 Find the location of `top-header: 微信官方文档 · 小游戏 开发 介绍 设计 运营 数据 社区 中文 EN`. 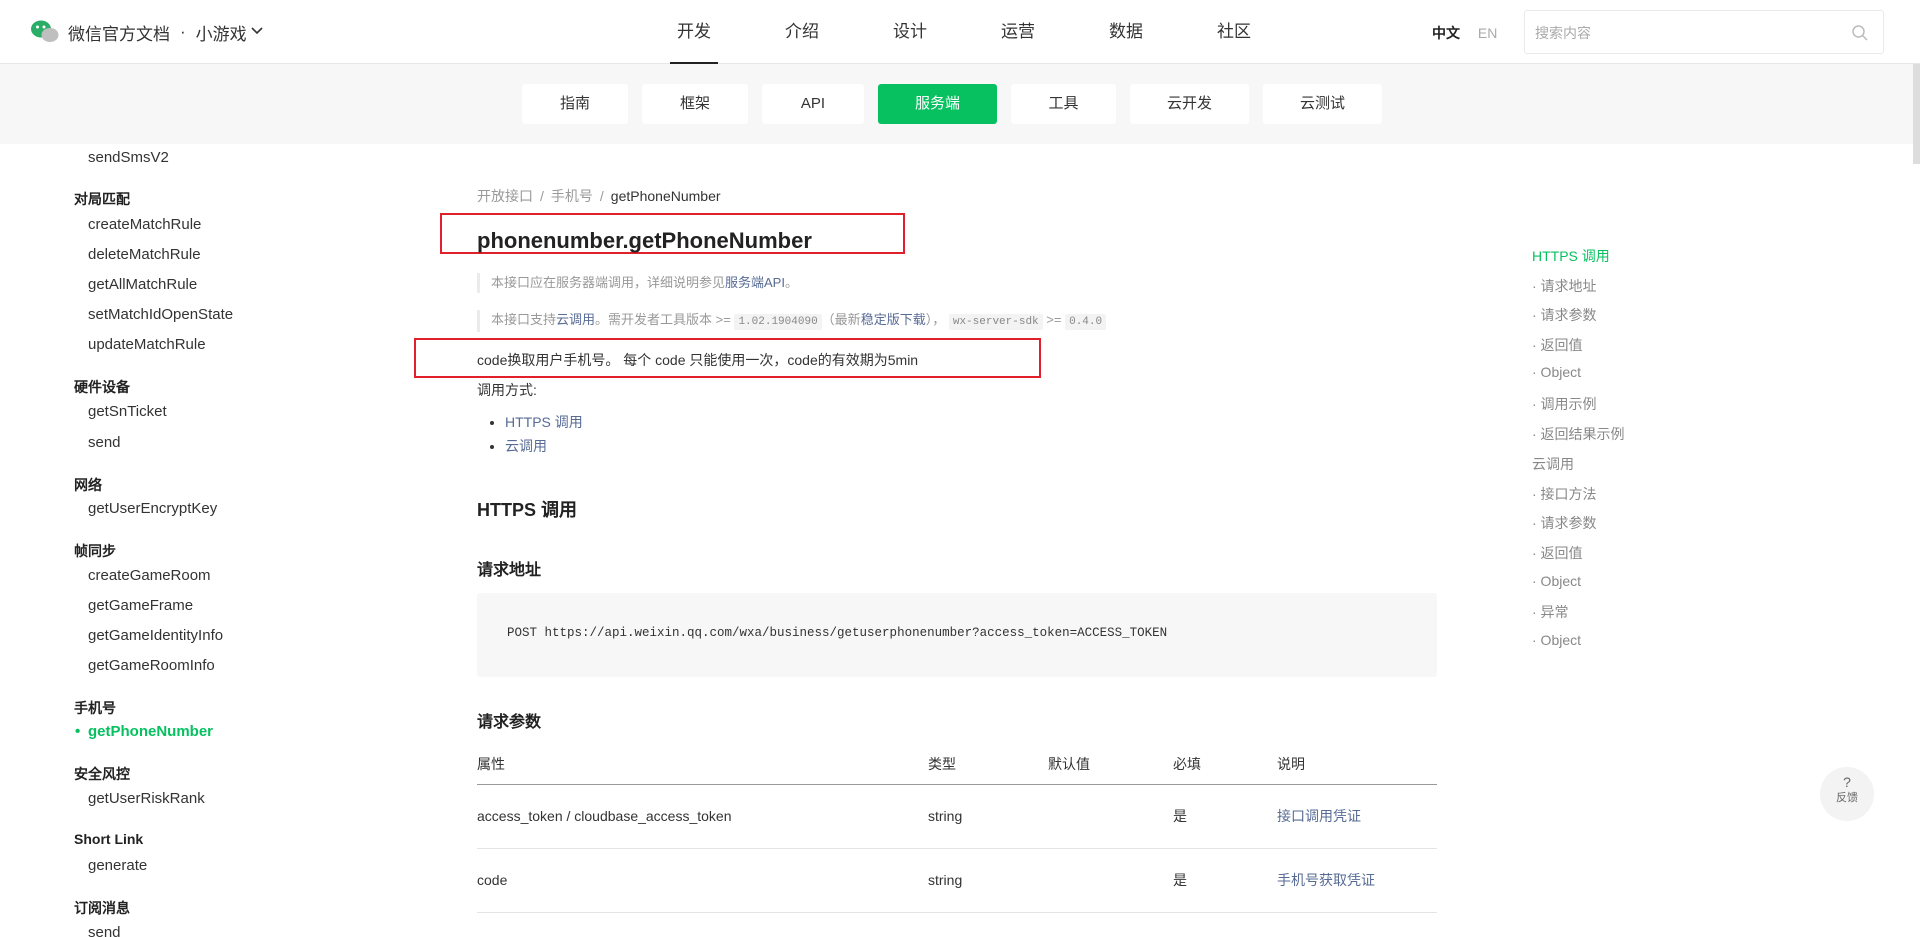

top-header: 微信官方文档 · 小游戏 开发 介绍 设计 运营 数据 社区 中文 EN is located at coordinates (960, 32).